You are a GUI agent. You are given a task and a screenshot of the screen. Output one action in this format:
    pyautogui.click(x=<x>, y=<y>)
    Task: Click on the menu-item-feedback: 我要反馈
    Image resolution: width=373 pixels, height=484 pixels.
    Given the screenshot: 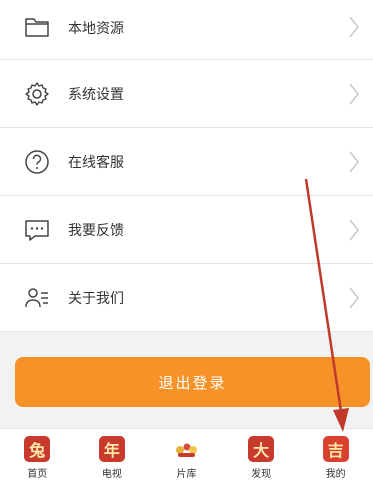 What is the action you would take?
    pyautogui.click(x=186, y=230)
    